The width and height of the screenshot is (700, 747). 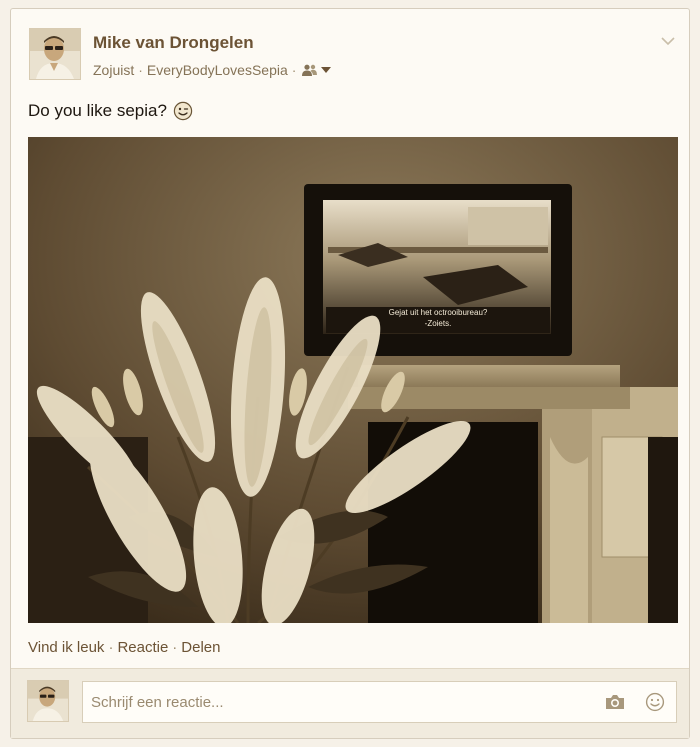 What do you see at coordinates (48, 701) in the screenshot?
I see `commenter-avatar` at bounding box center [48, 701].